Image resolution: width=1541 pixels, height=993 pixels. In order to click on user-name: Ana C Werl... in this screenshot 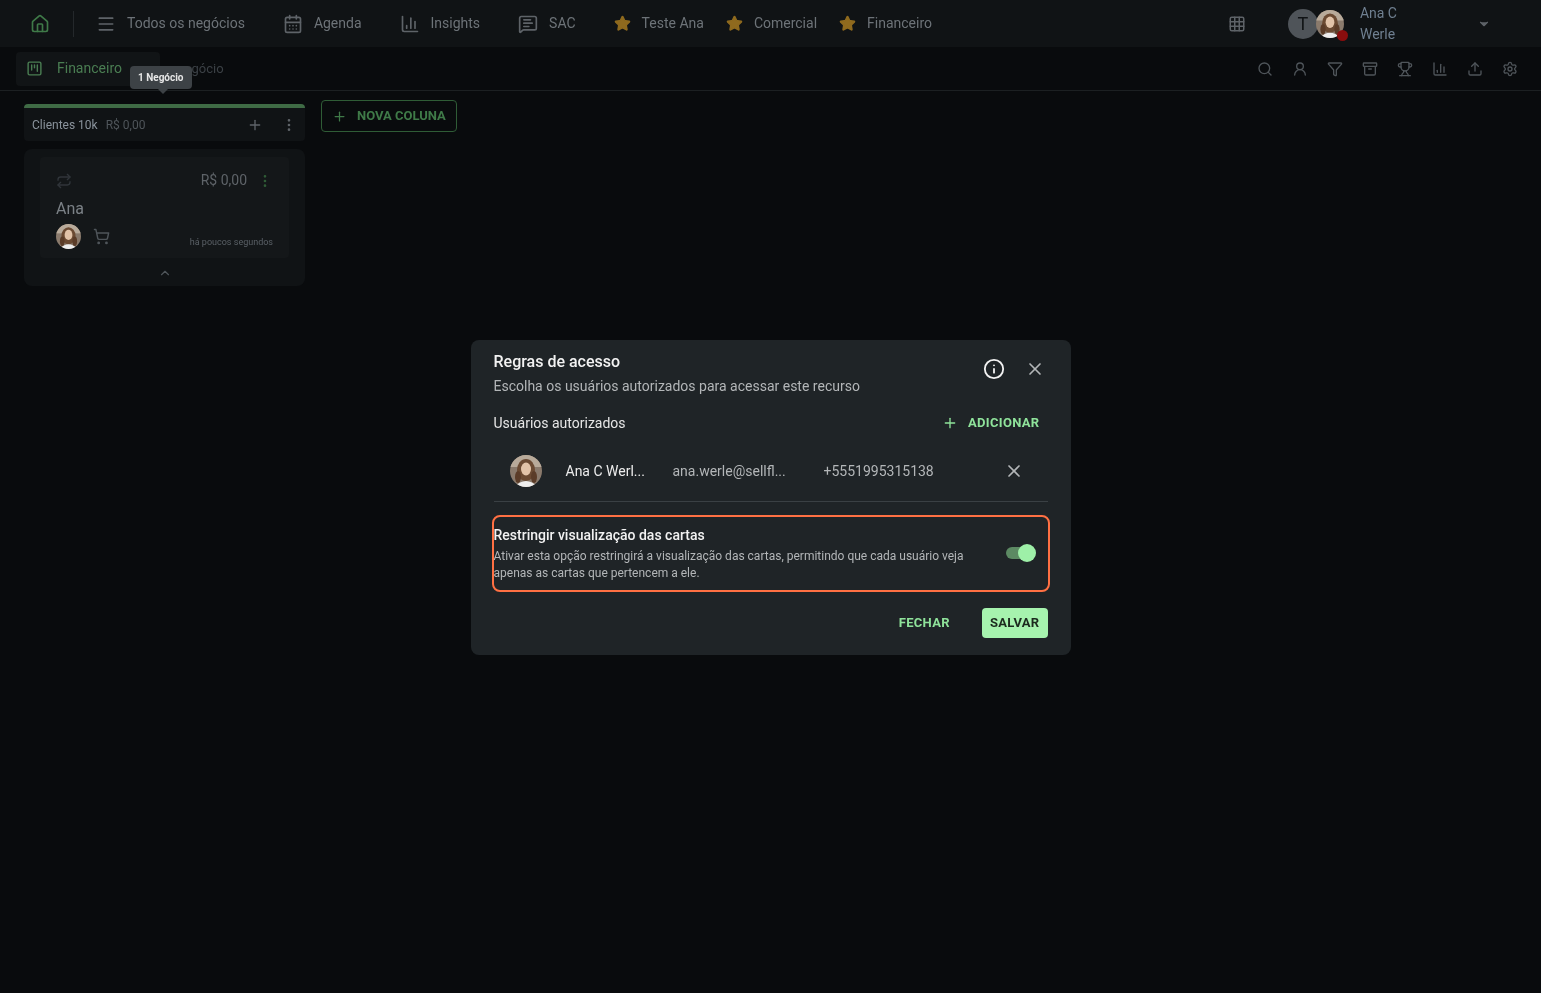, I will do `click(605, 471)`.